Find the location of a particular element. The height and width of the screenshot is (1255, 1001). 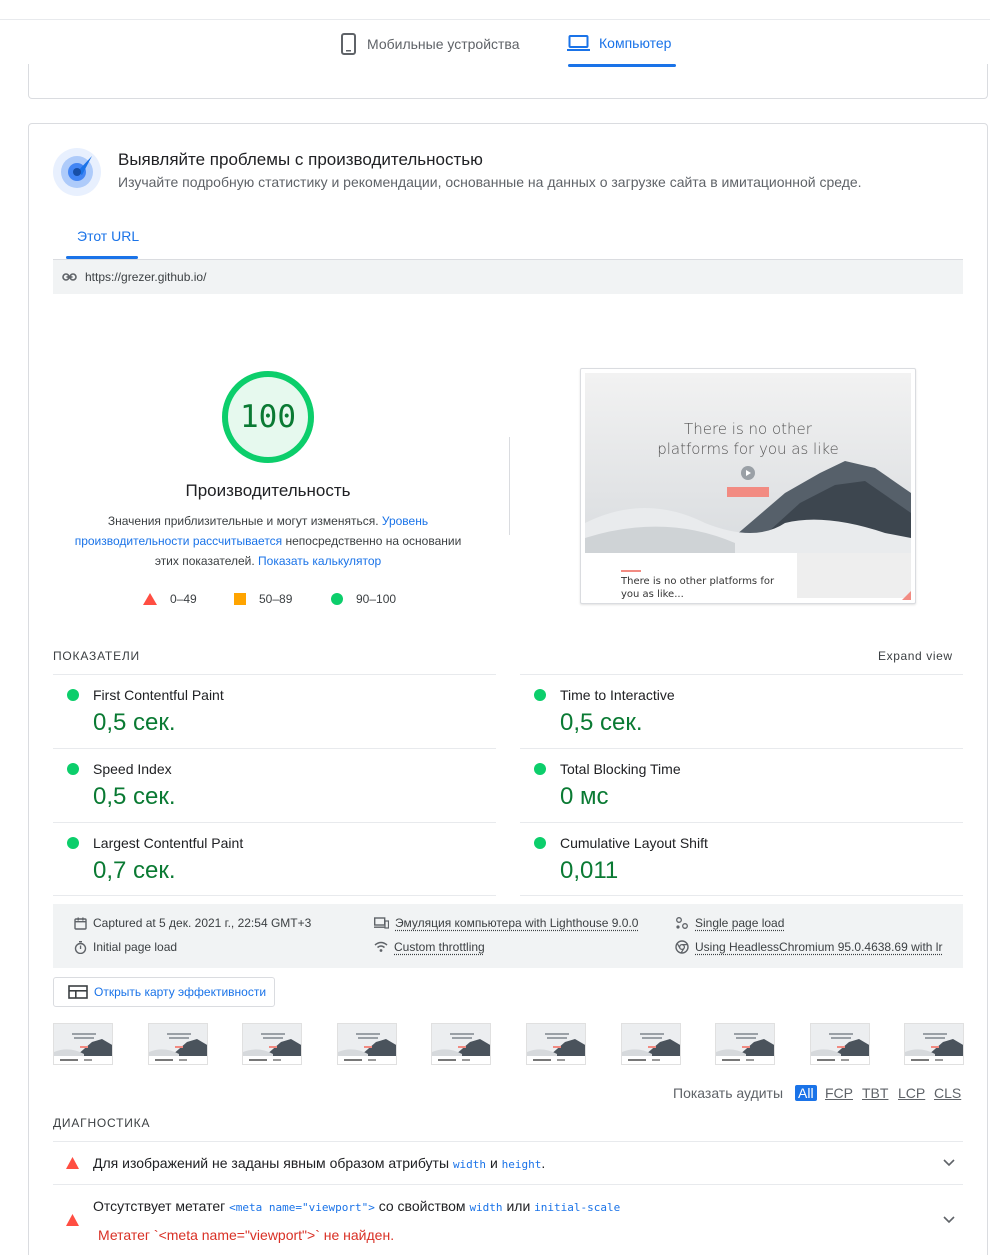

devices-icon is located at coordinates (381, 923).